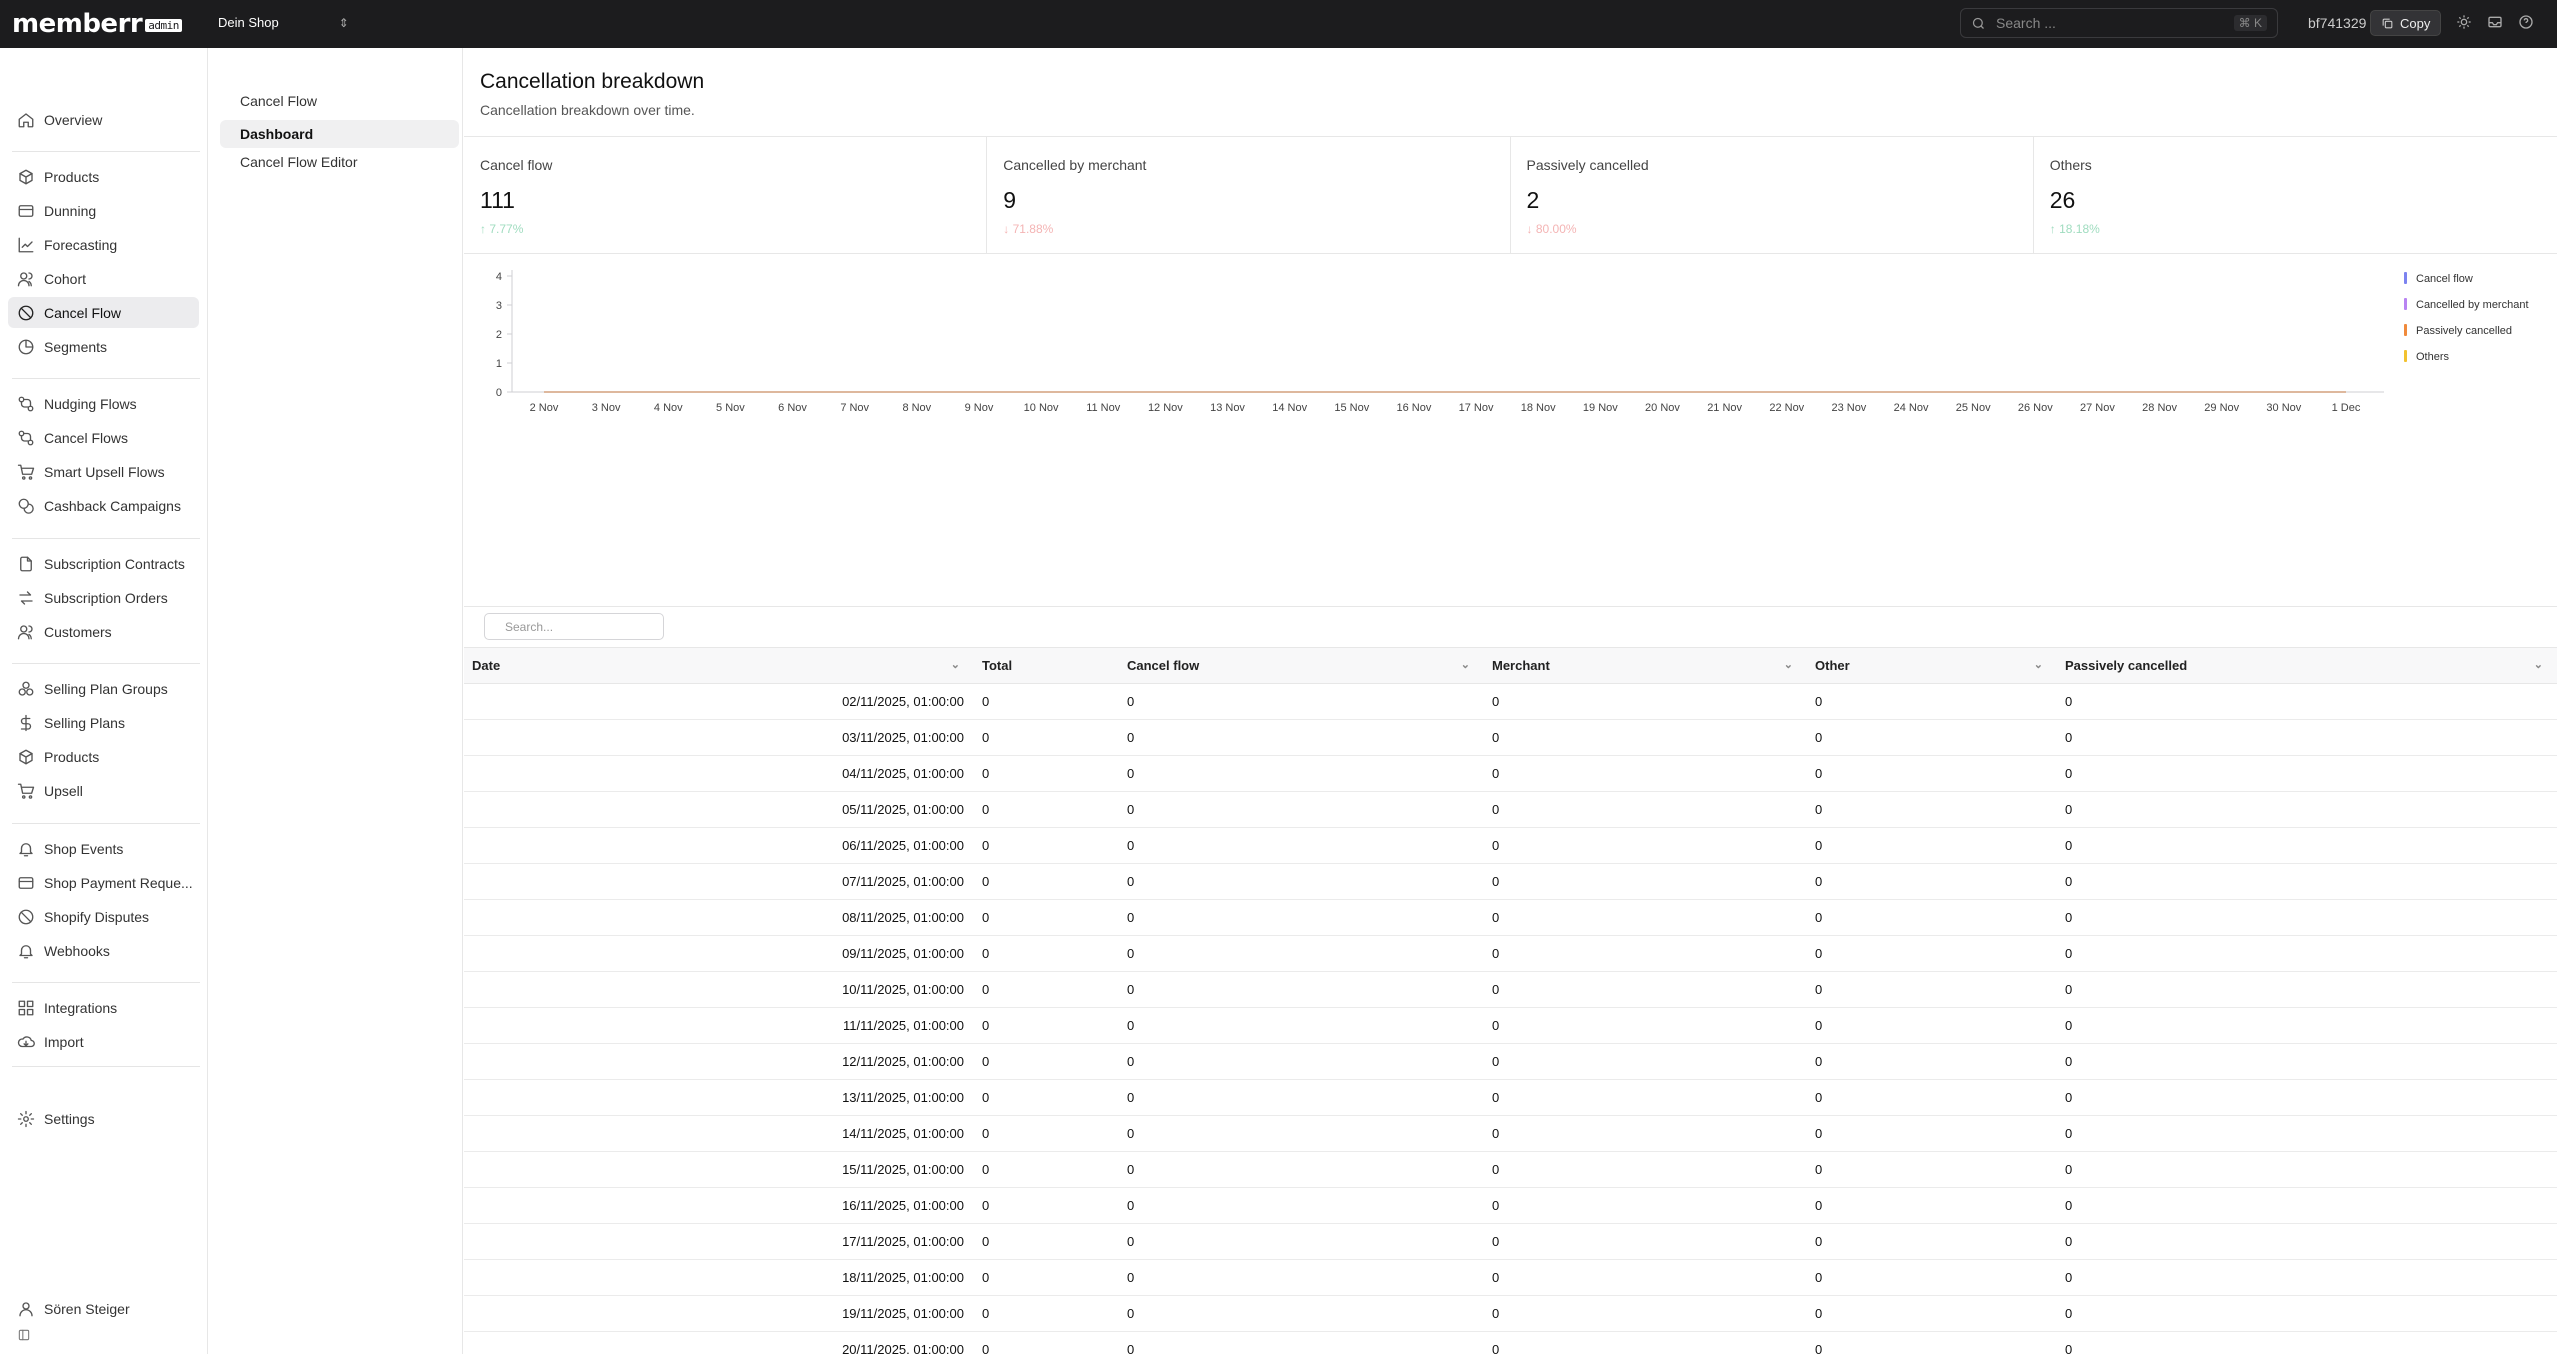 This screenshot has width=2557, height=1354. What do you see at coordinates (1510, 845) in the screenshot?
I see `table-row: 06/11/2025, 01:00:00 0 0 0 0 0` at bounding box center [1510, 845].